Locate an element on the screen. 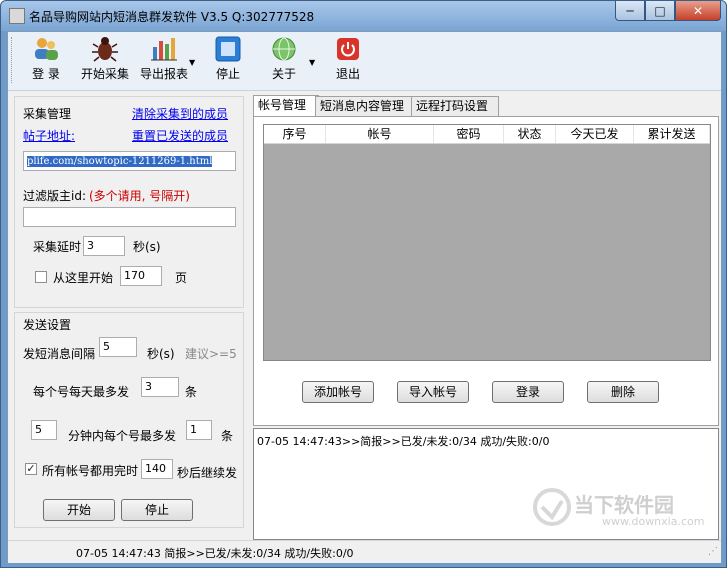  start-collect-toolbar-button: 开始采集 is located at coordinates (105, 61).